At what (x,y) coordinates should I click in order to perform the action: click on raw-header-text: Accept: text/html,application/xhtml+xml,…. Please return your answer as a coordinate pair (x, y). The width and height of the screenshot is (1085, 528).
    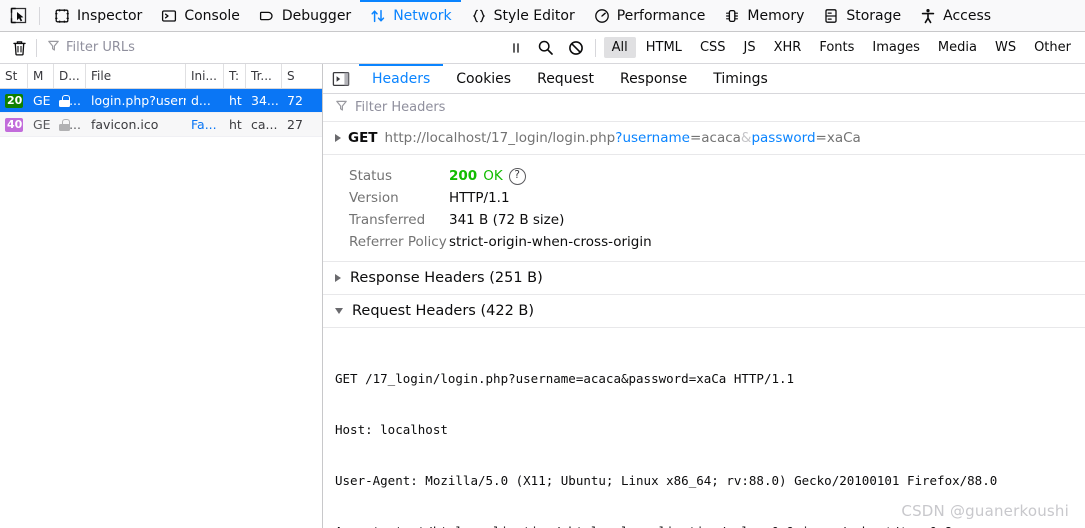
    Looking at the image, I should click on (643, 526).